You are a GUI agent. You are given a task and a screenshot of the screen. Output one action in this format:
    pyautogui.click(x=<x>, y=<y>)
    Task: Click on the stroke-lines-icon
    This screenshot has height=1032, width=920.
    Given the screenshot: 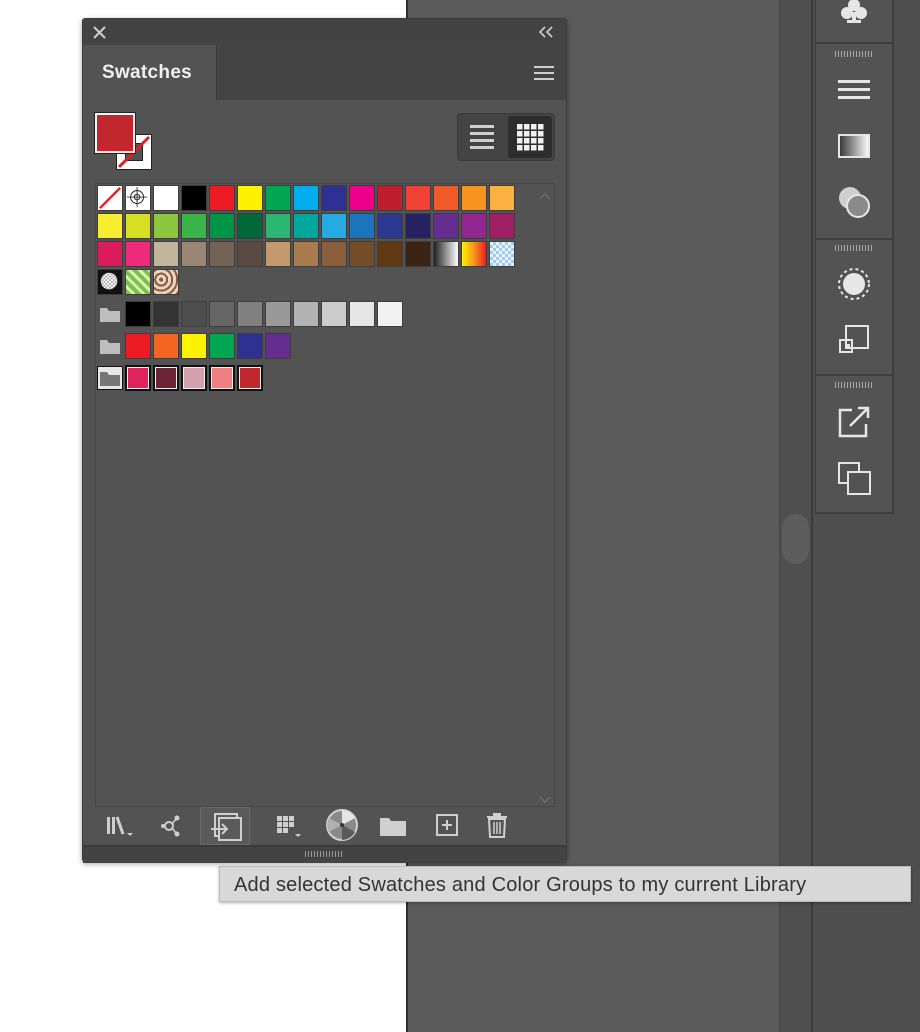 What is the action you would take?
    pyautogui.click(x=854, y=90)
    